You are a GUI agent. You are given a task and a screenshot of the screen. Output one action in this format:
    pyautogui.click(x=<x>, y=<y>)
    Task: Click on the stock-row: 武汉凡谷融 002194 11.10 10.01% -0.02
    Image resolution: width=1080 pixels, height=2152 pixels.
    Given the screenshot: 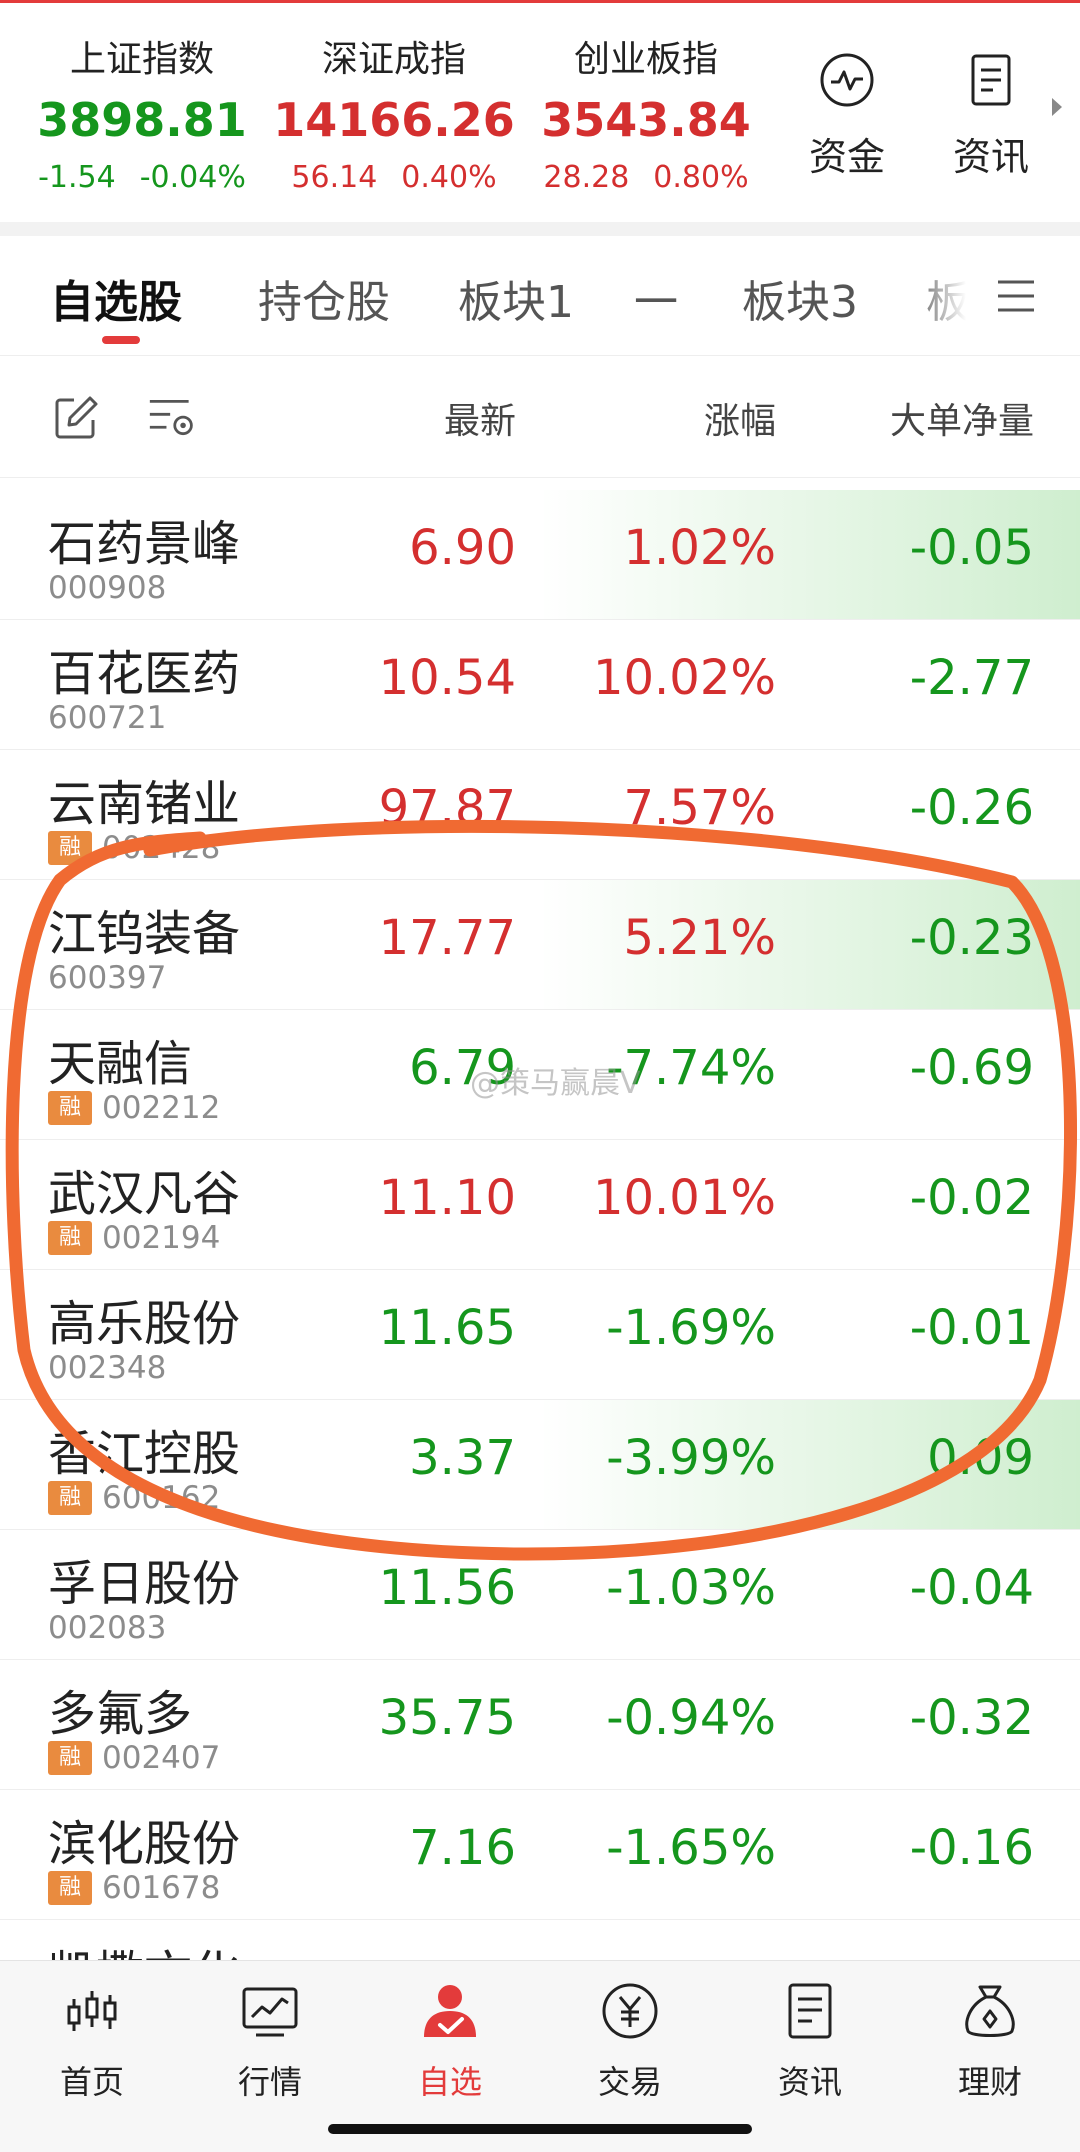 What is the action you would take?
    pyautogui.click(x=540, y=1205)
    